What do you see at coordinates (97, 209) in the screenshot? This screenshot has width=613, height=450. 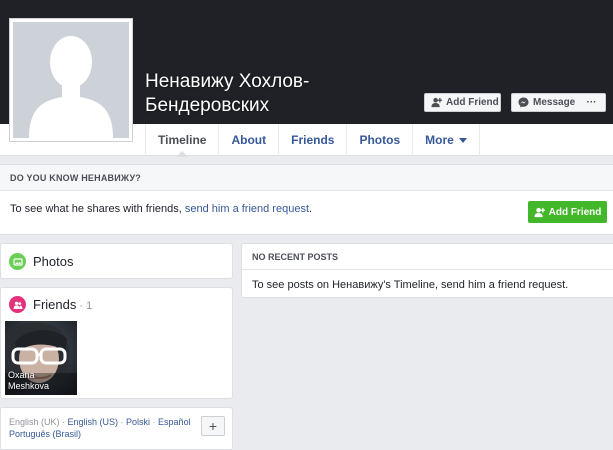 I see `do-you-know-prefix: To see what he shares with friends,` at bounding box center [97, 209].